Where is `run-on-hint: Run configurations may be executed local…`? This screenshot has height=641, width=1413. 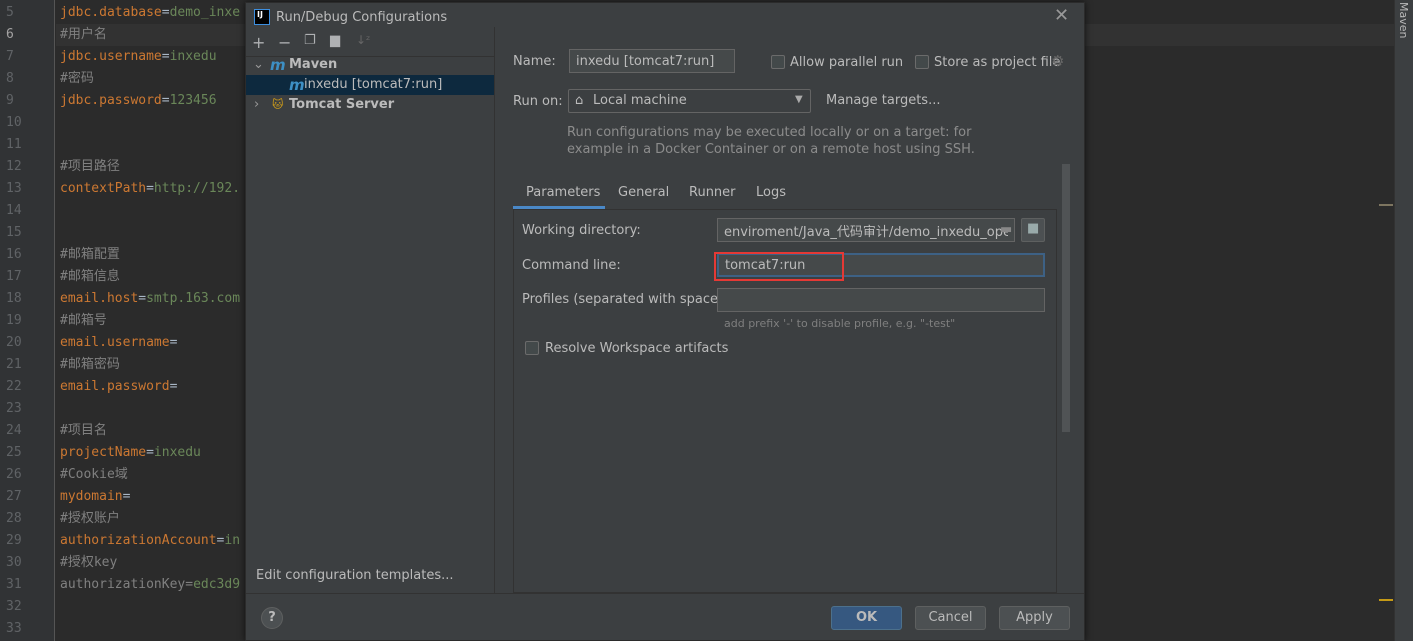
run-on-hint: Run configurations may be executed local… is located at coordinates (769, 132).